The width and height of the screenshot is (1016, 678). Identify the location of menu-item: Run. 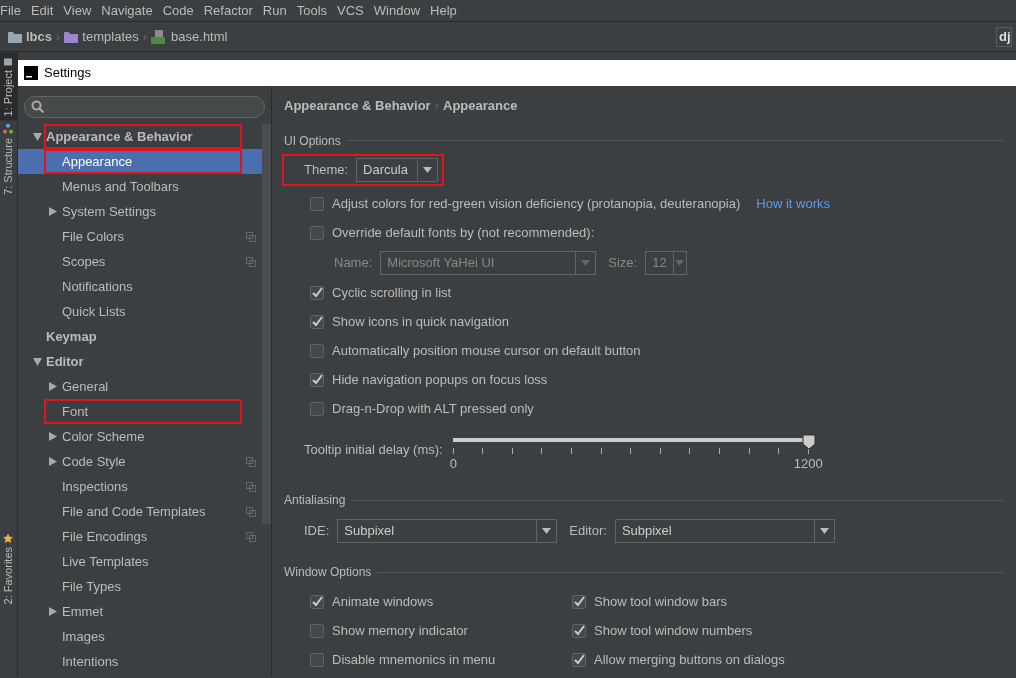
(275, 10).